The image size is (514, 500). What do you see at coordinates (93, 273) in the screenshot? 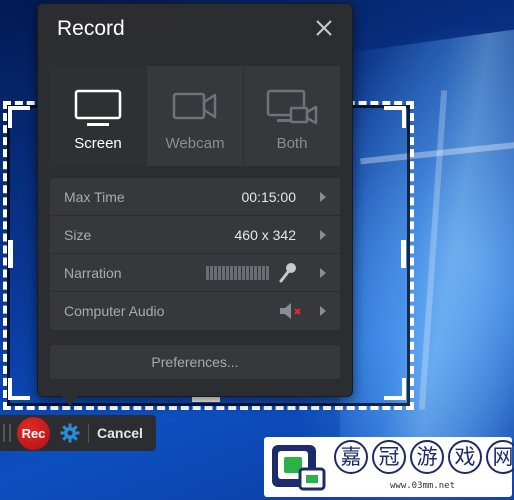
I see `setting-label: Narration` at bounding box center [93, 273].